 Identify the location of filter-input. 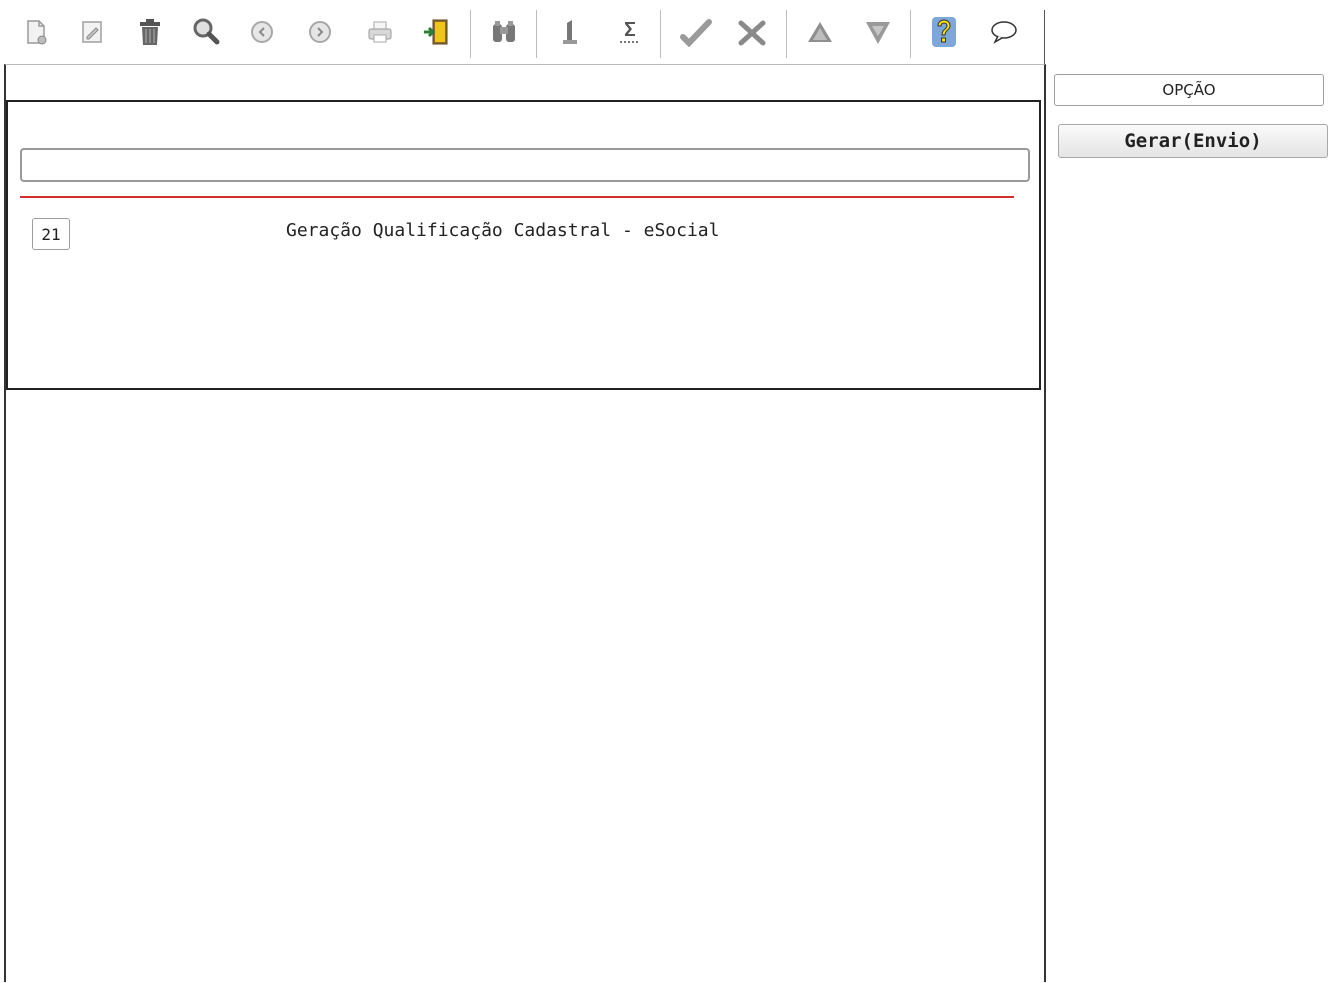
(525, 165).